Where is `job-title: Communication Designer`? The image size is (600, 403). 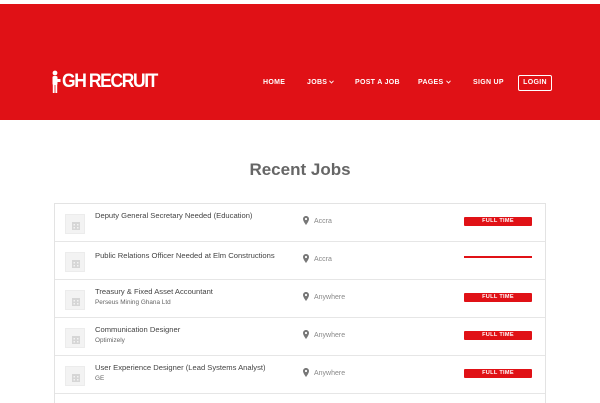 job-title: Communication Designer is located at coordinates (190, 329).